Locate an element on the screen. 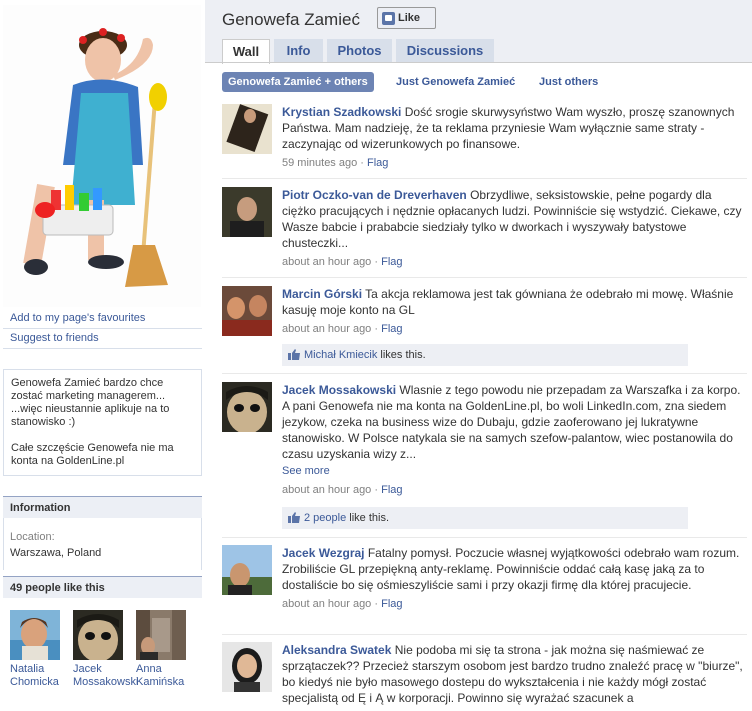 The width and height of the screenshot is (752, 711). fan-item: Jacek Mossakowski is located at coordinates (105, 649).